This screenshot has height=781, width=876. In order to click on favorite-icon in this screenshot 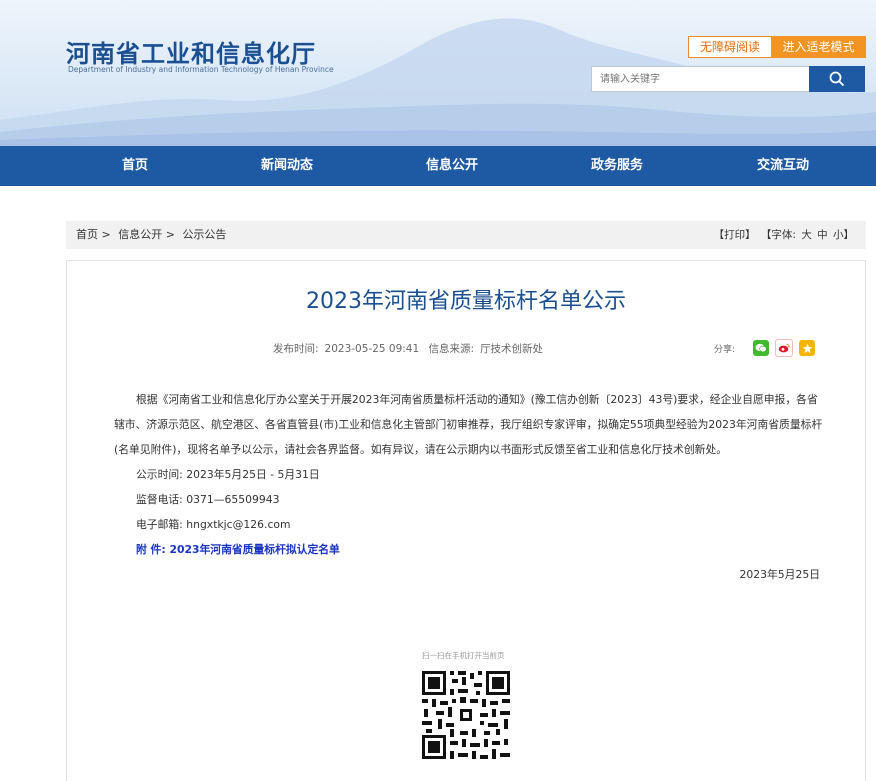, I will do `click(807, 348)`.